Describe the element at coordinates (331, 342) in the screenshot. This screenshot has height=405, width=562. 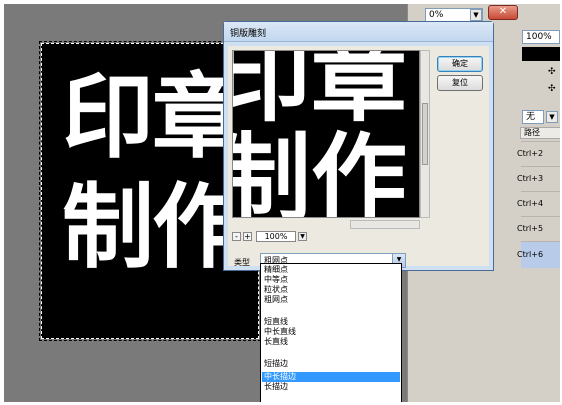
I see `option-long-lines: 长直线` at that location.